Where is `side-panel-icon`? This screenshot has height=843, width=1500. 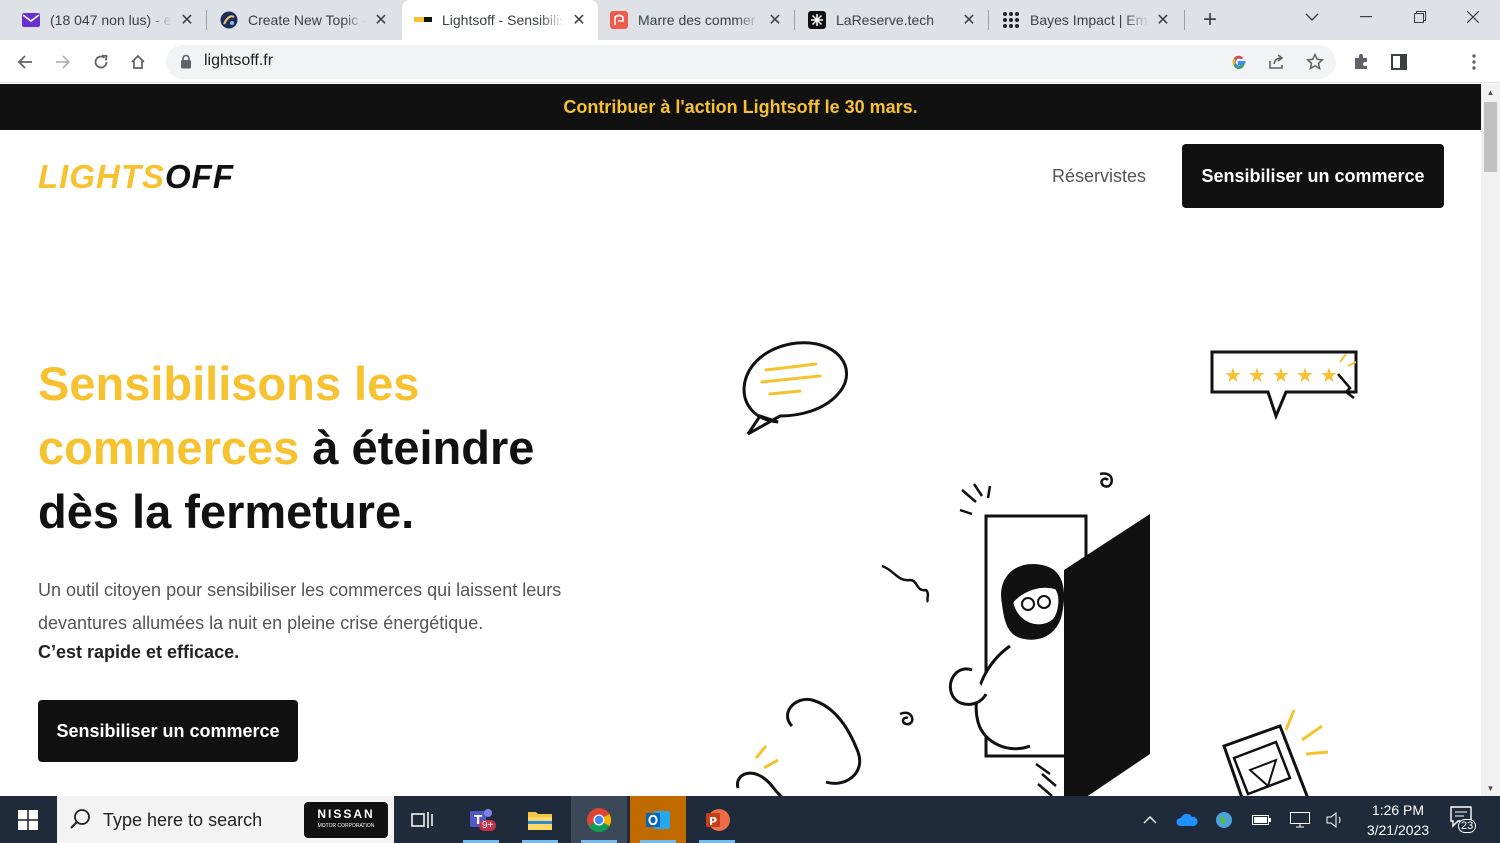
side-panel-icon is located at coordinates (1399, 62).